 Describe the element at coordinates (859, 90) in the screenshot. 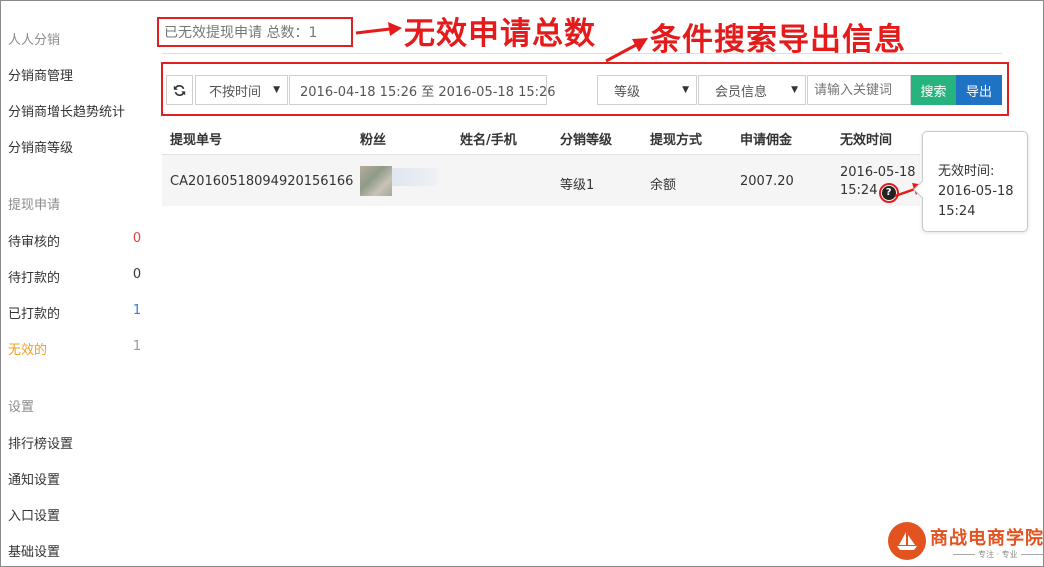

I see `keyword-input` at that location.